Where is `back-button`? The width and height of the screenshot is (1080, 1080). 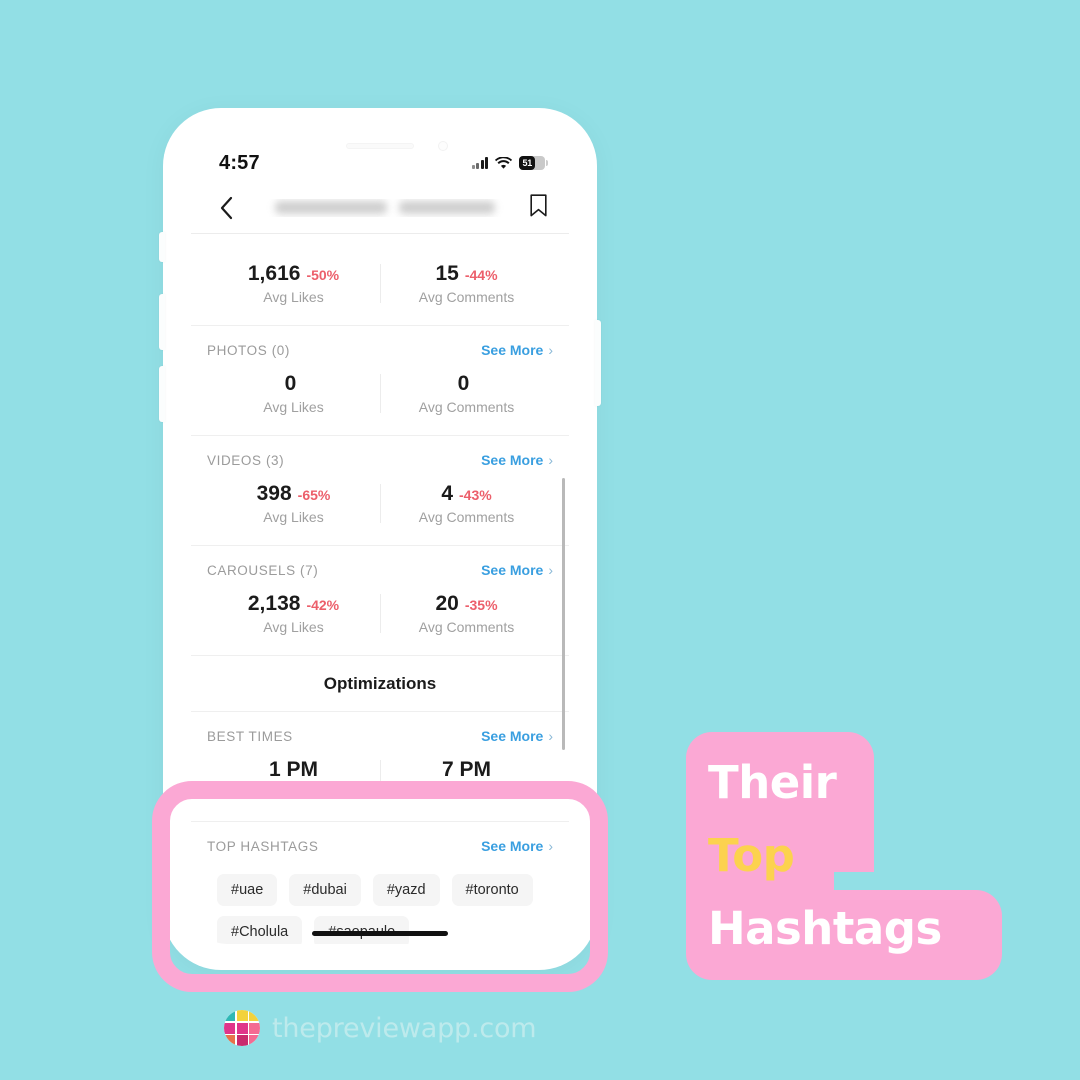 back-button is located at coordinates (226, 208).